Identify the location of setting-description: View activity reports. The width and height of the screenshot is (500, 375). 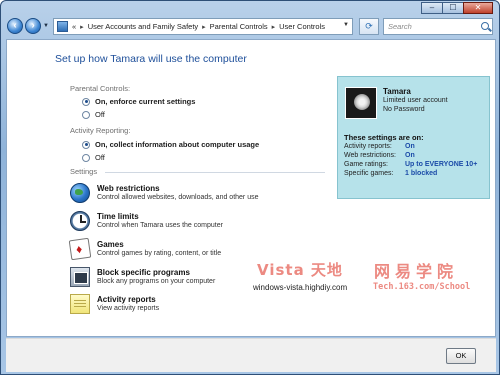
(128, 308).